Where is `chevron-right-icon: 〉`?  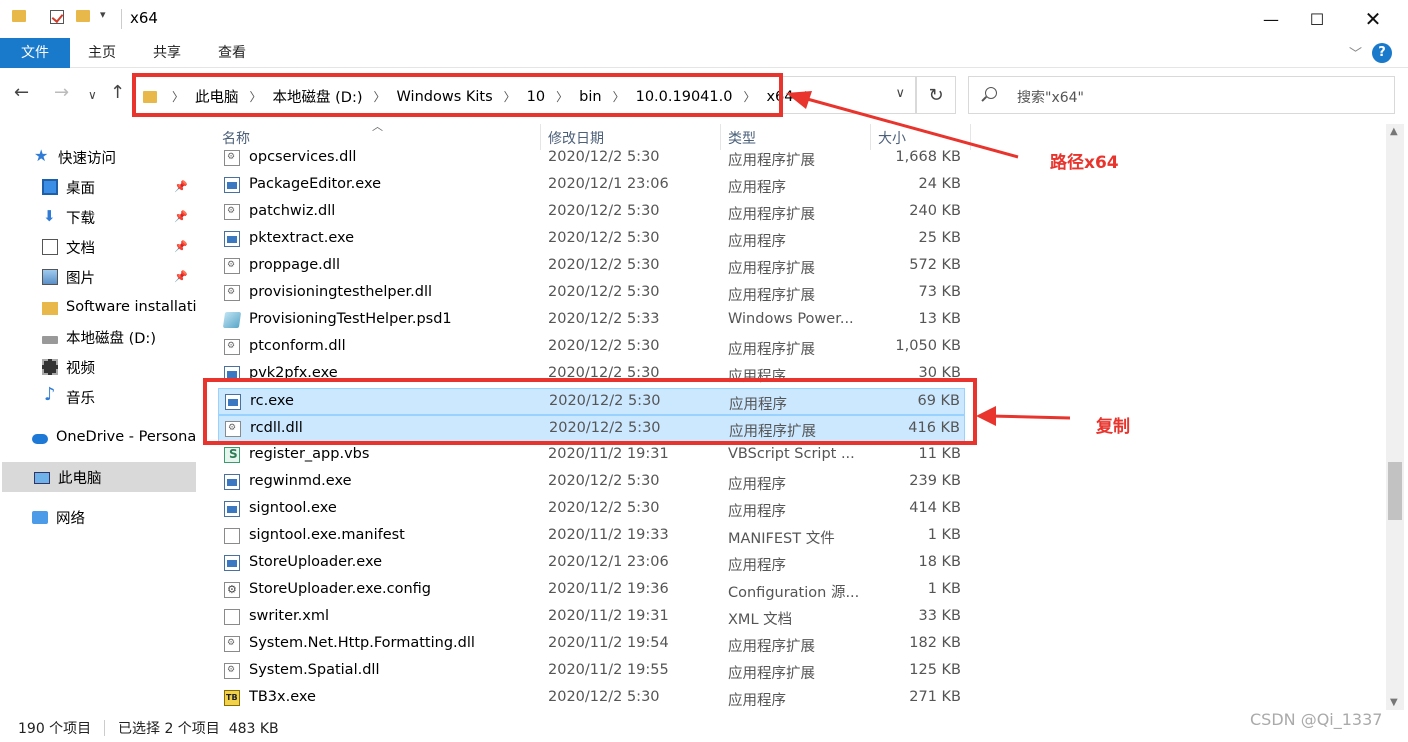 chevron-right-icon: 〉 is located at coordinates (811, 96).